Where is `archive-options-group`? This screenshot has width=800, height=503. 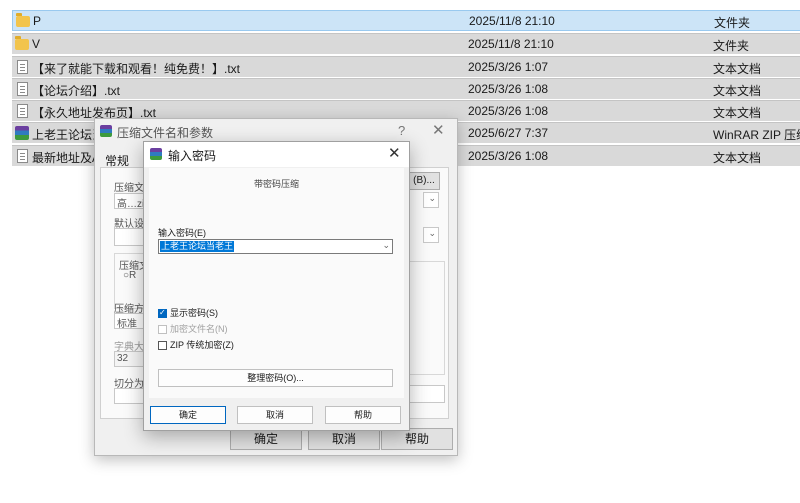
archive-options-group is located at coordinates (427, 318).